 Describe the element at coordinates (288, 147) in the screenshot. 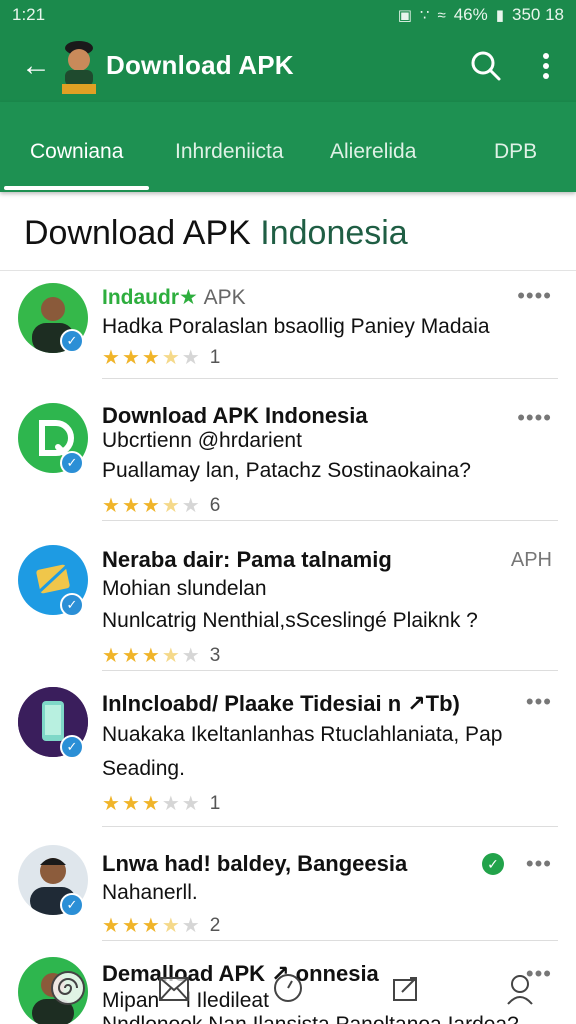

I see `tab-bar: Cowniana Inhrdeniicta Alierelida DPB` at that location.